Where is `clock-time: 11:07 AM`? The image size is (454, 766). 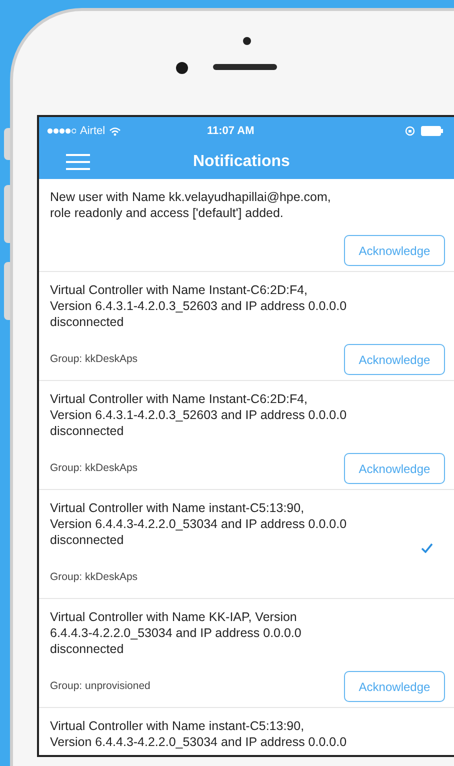 clock-time: 11:07 AM is located at coordinates (230, 131).